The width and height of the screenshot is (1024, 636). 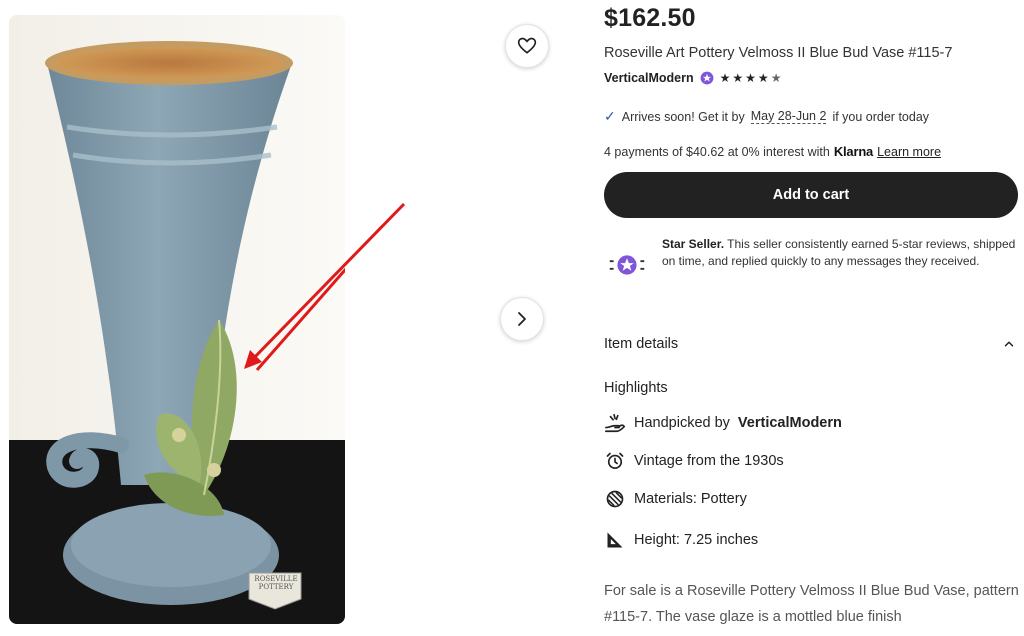 What do you see at coordinates (696, 540) in the screenshot?
I see `highlight-text: Height: 7.25 inches` at bounding box center [696, 540].